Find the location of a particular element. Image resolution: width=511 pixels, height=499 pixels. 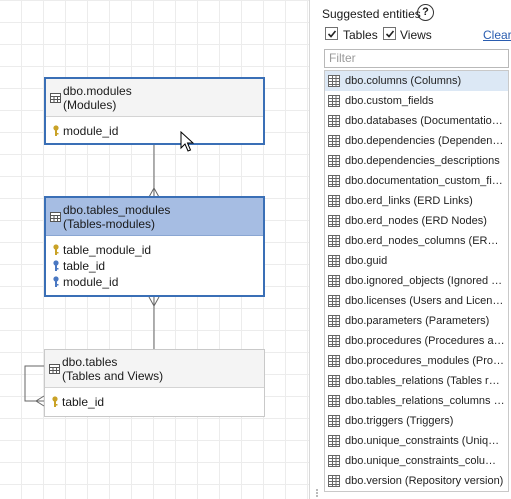

list-item-label: dbo.dependencies_descriptions is located at coordinates (422, 161).